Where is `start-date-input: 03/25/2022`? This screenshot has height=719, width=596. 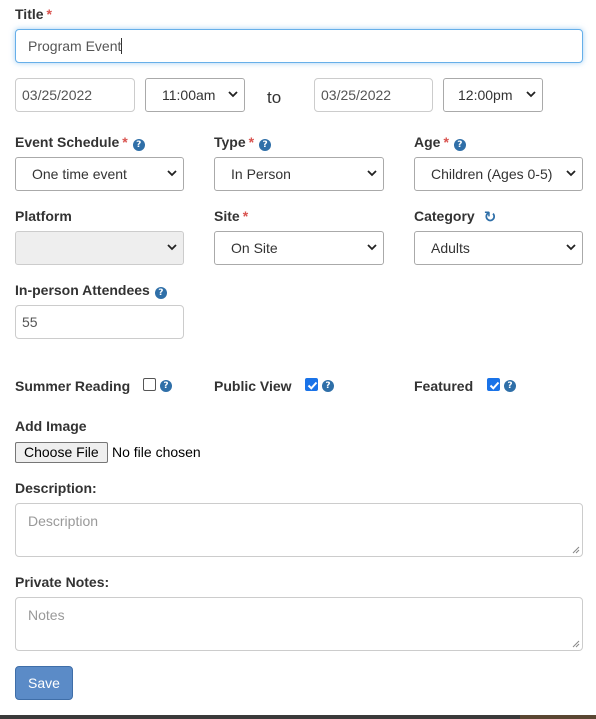 start-date-input: 03/25/2022 is located at coordinates (75, 95).